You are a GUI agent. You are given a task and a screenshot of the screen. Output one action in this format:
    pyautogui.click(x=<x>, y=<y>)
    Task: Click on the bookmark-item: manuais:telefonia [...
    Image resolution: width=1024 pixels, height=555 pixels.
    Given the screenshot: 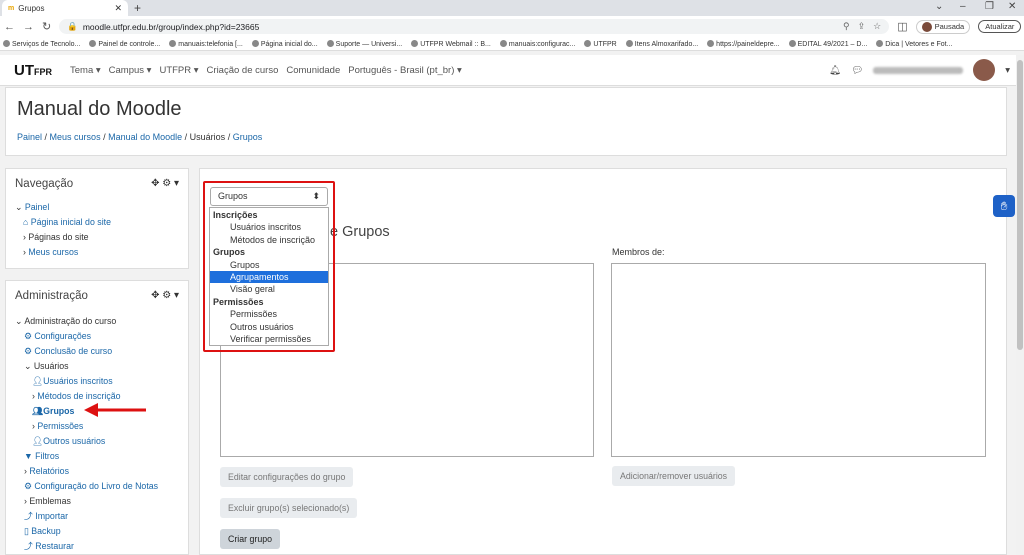 What is the action you would take?
    pyautogui.click(x=206, y=43)
    